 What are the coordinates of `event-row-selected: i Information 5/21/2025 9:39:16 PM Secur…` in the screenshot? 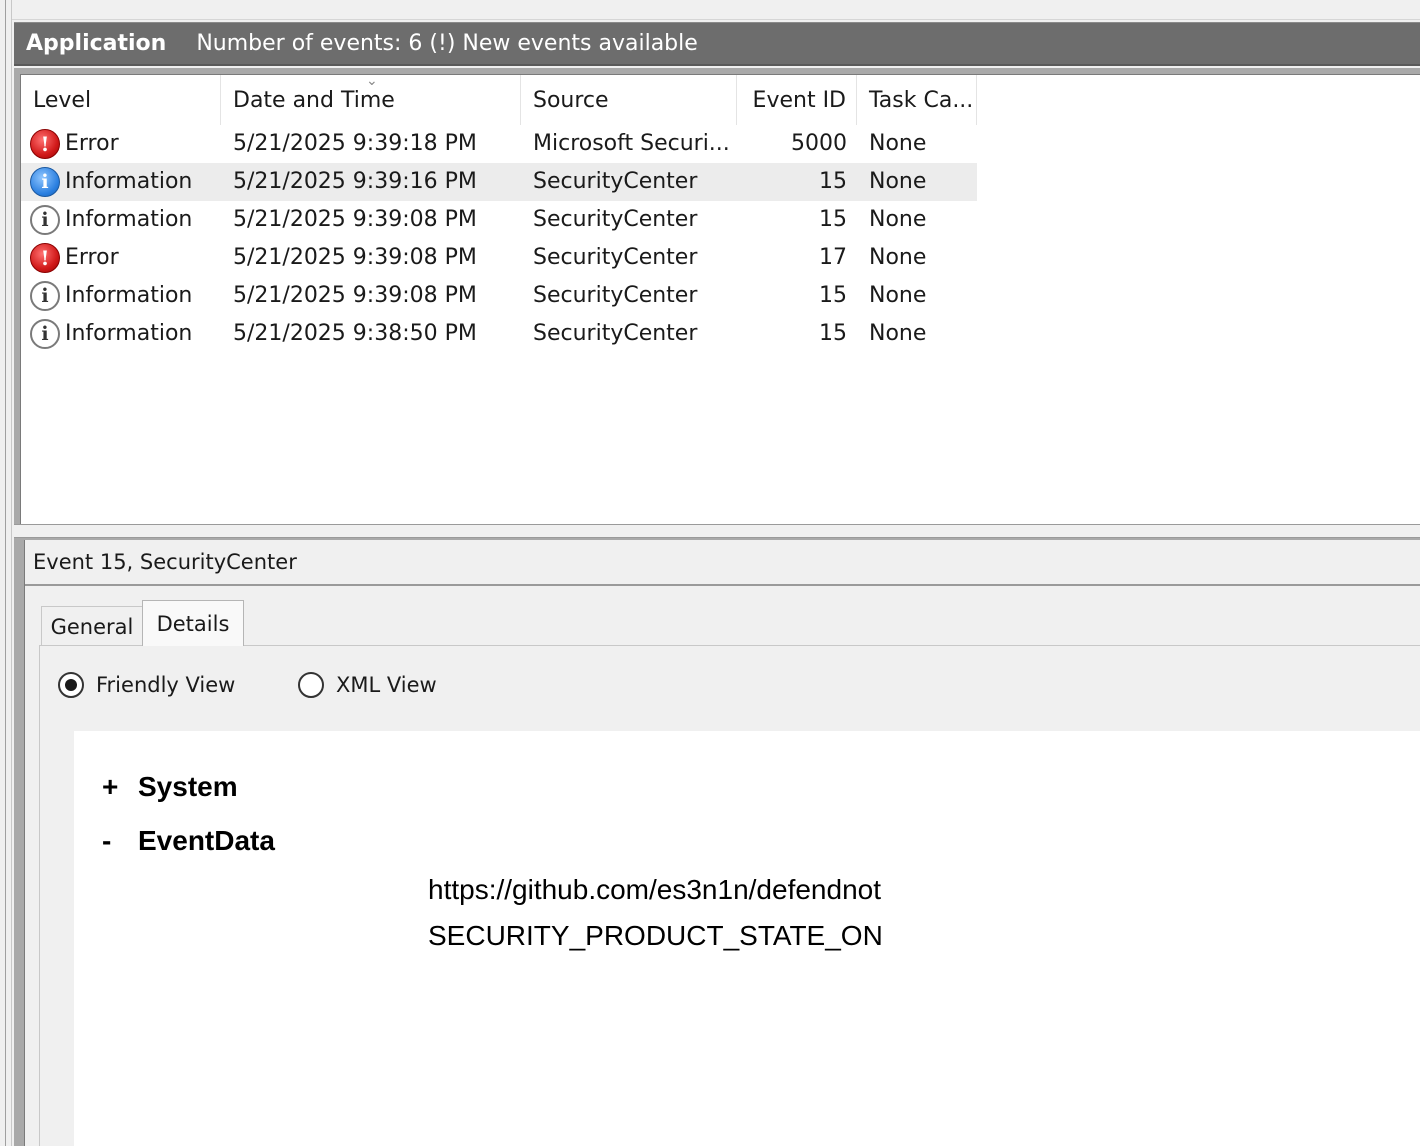 It's located at (720, 182).